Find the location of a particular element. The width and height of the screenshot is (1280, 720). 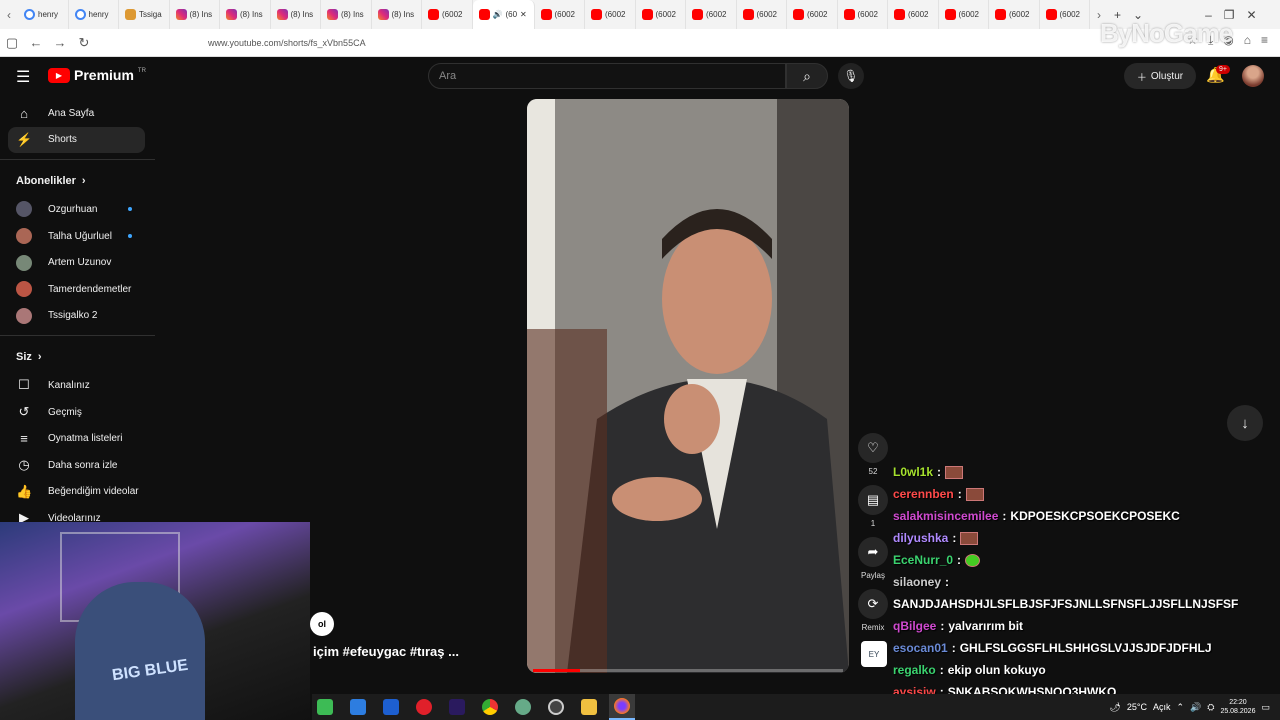

subscription-item: Artem Uzunov is located at coordinates (77, 262).